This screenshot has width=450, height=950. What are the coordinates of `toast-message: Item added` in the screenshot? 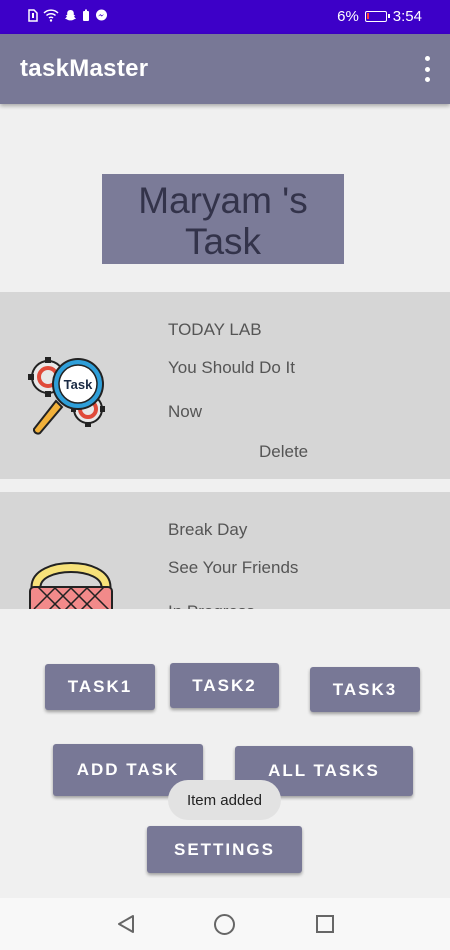 It's located at (224, 800).